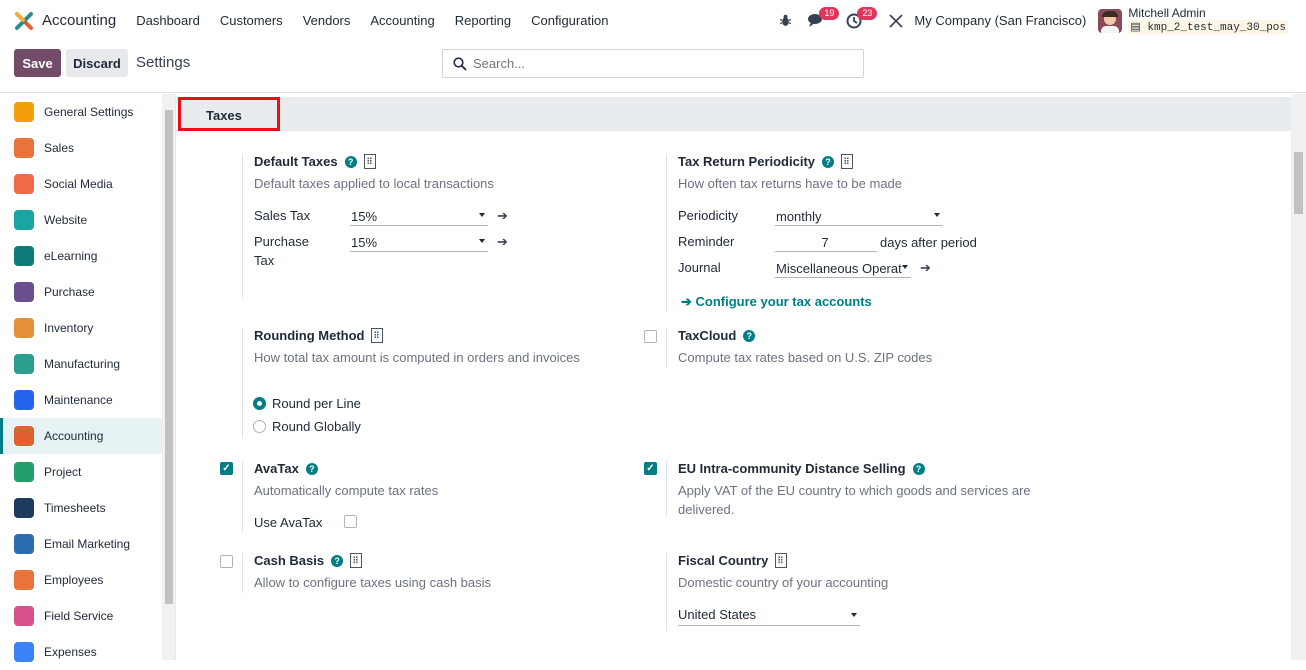  Describe the element at coordinates (708, 215) in the screenshot. I see `periodicity-label: Periodicity` at that location.